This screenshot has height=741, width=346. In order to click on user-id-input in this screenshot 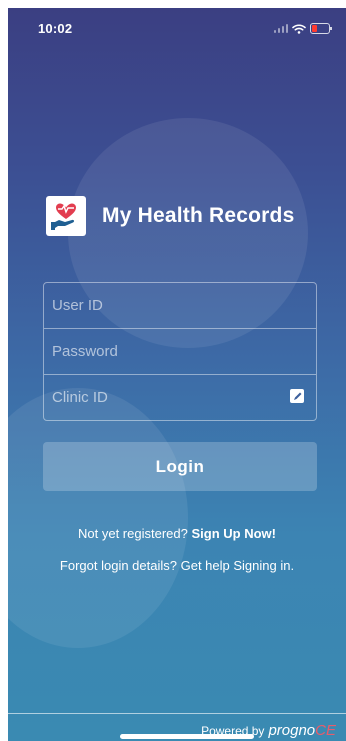, I will do `click(180, 305)`.